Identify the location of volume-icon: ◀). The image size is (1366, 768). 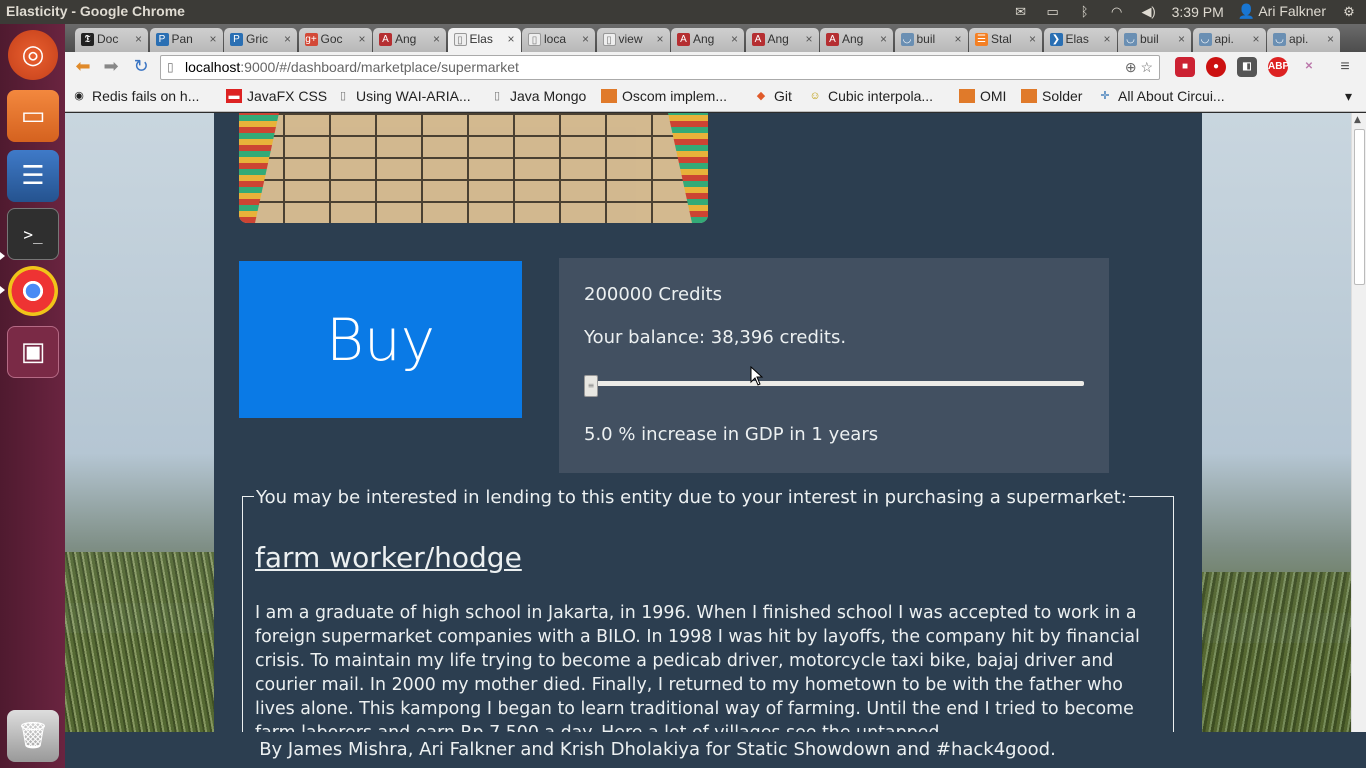
(1149, 12).